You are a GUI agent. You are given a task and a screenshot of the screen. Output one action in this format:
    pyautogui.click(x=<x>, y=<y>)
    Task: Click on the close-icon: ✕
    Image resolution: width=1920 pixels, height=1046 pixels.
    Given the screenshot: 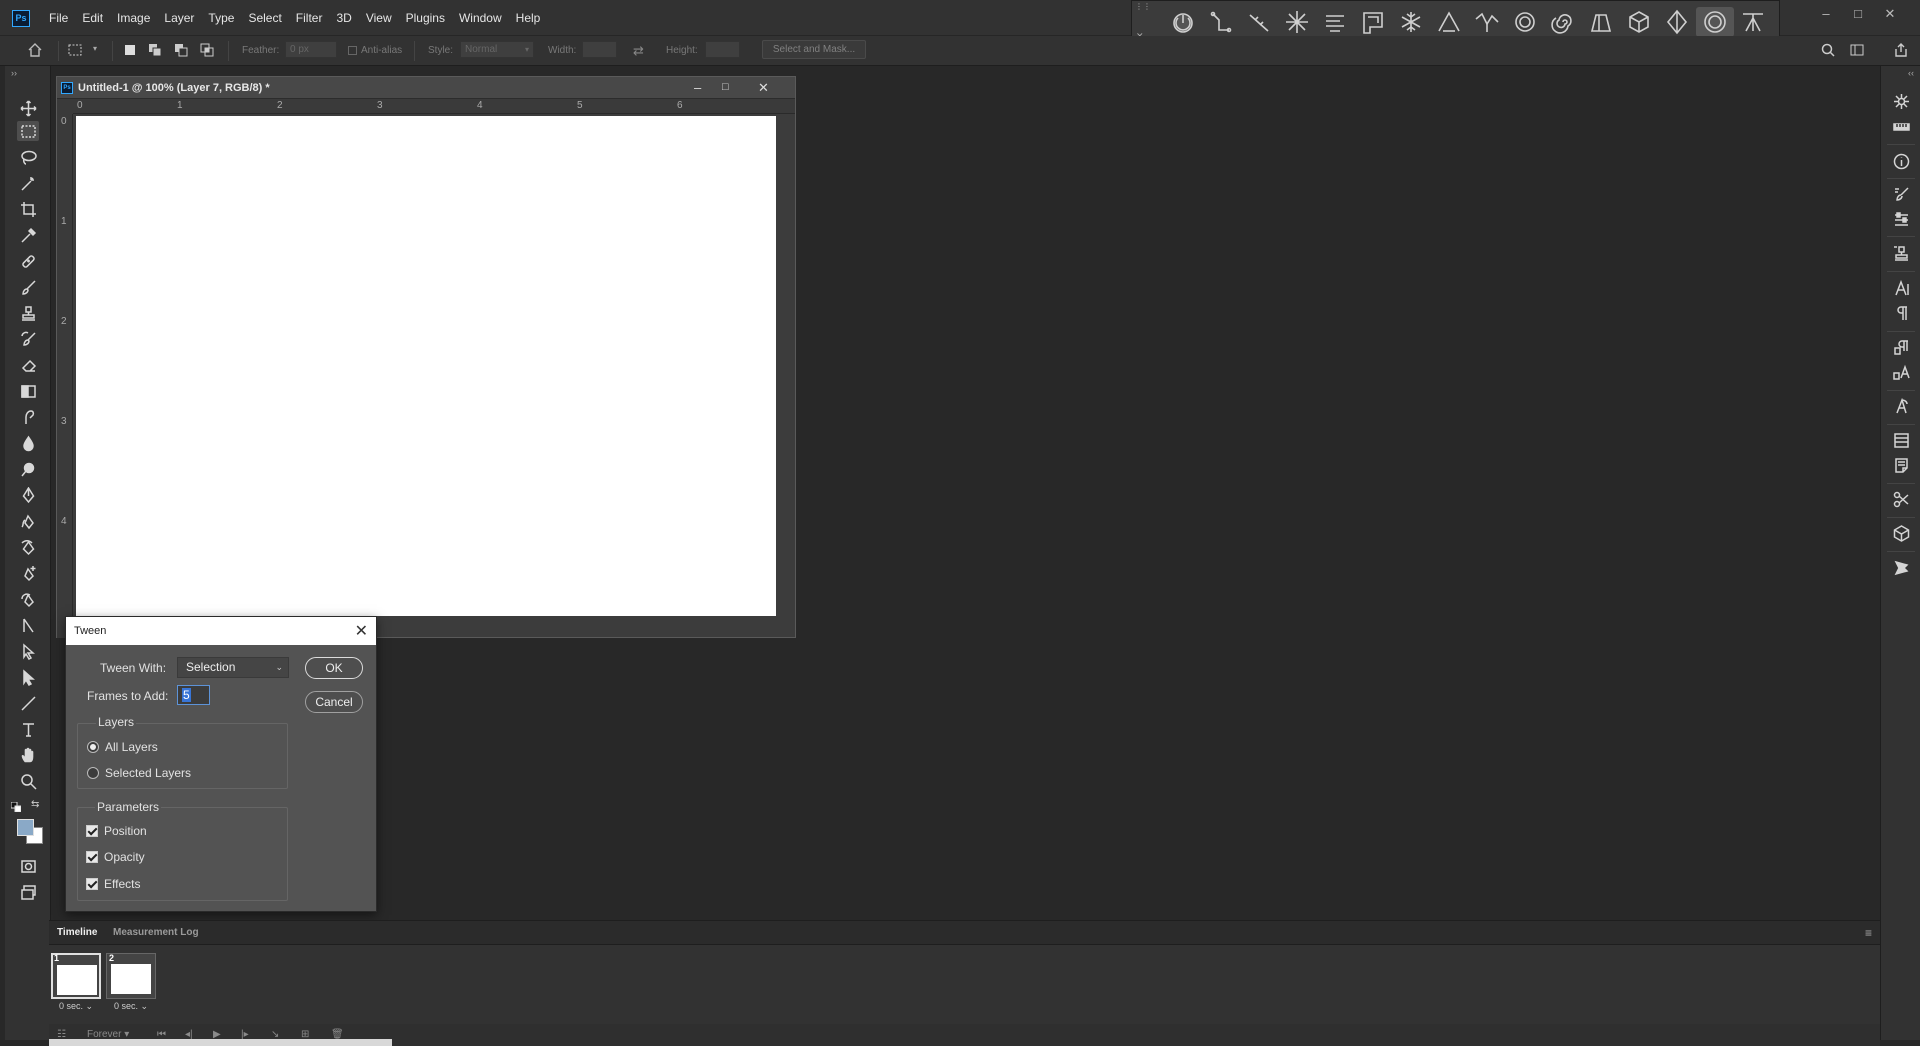 What is the action you would take?
    pyautogui.click(x=361, y=631)
    